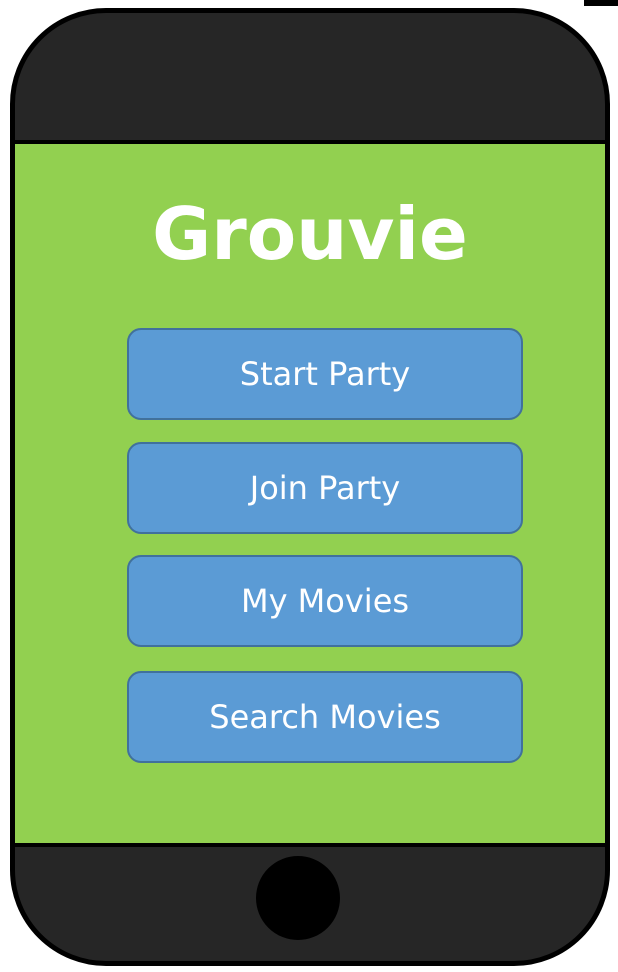 This screenshot has width=618, height=972. I want to click on join-party-label: Join Party, so click(325, 488).